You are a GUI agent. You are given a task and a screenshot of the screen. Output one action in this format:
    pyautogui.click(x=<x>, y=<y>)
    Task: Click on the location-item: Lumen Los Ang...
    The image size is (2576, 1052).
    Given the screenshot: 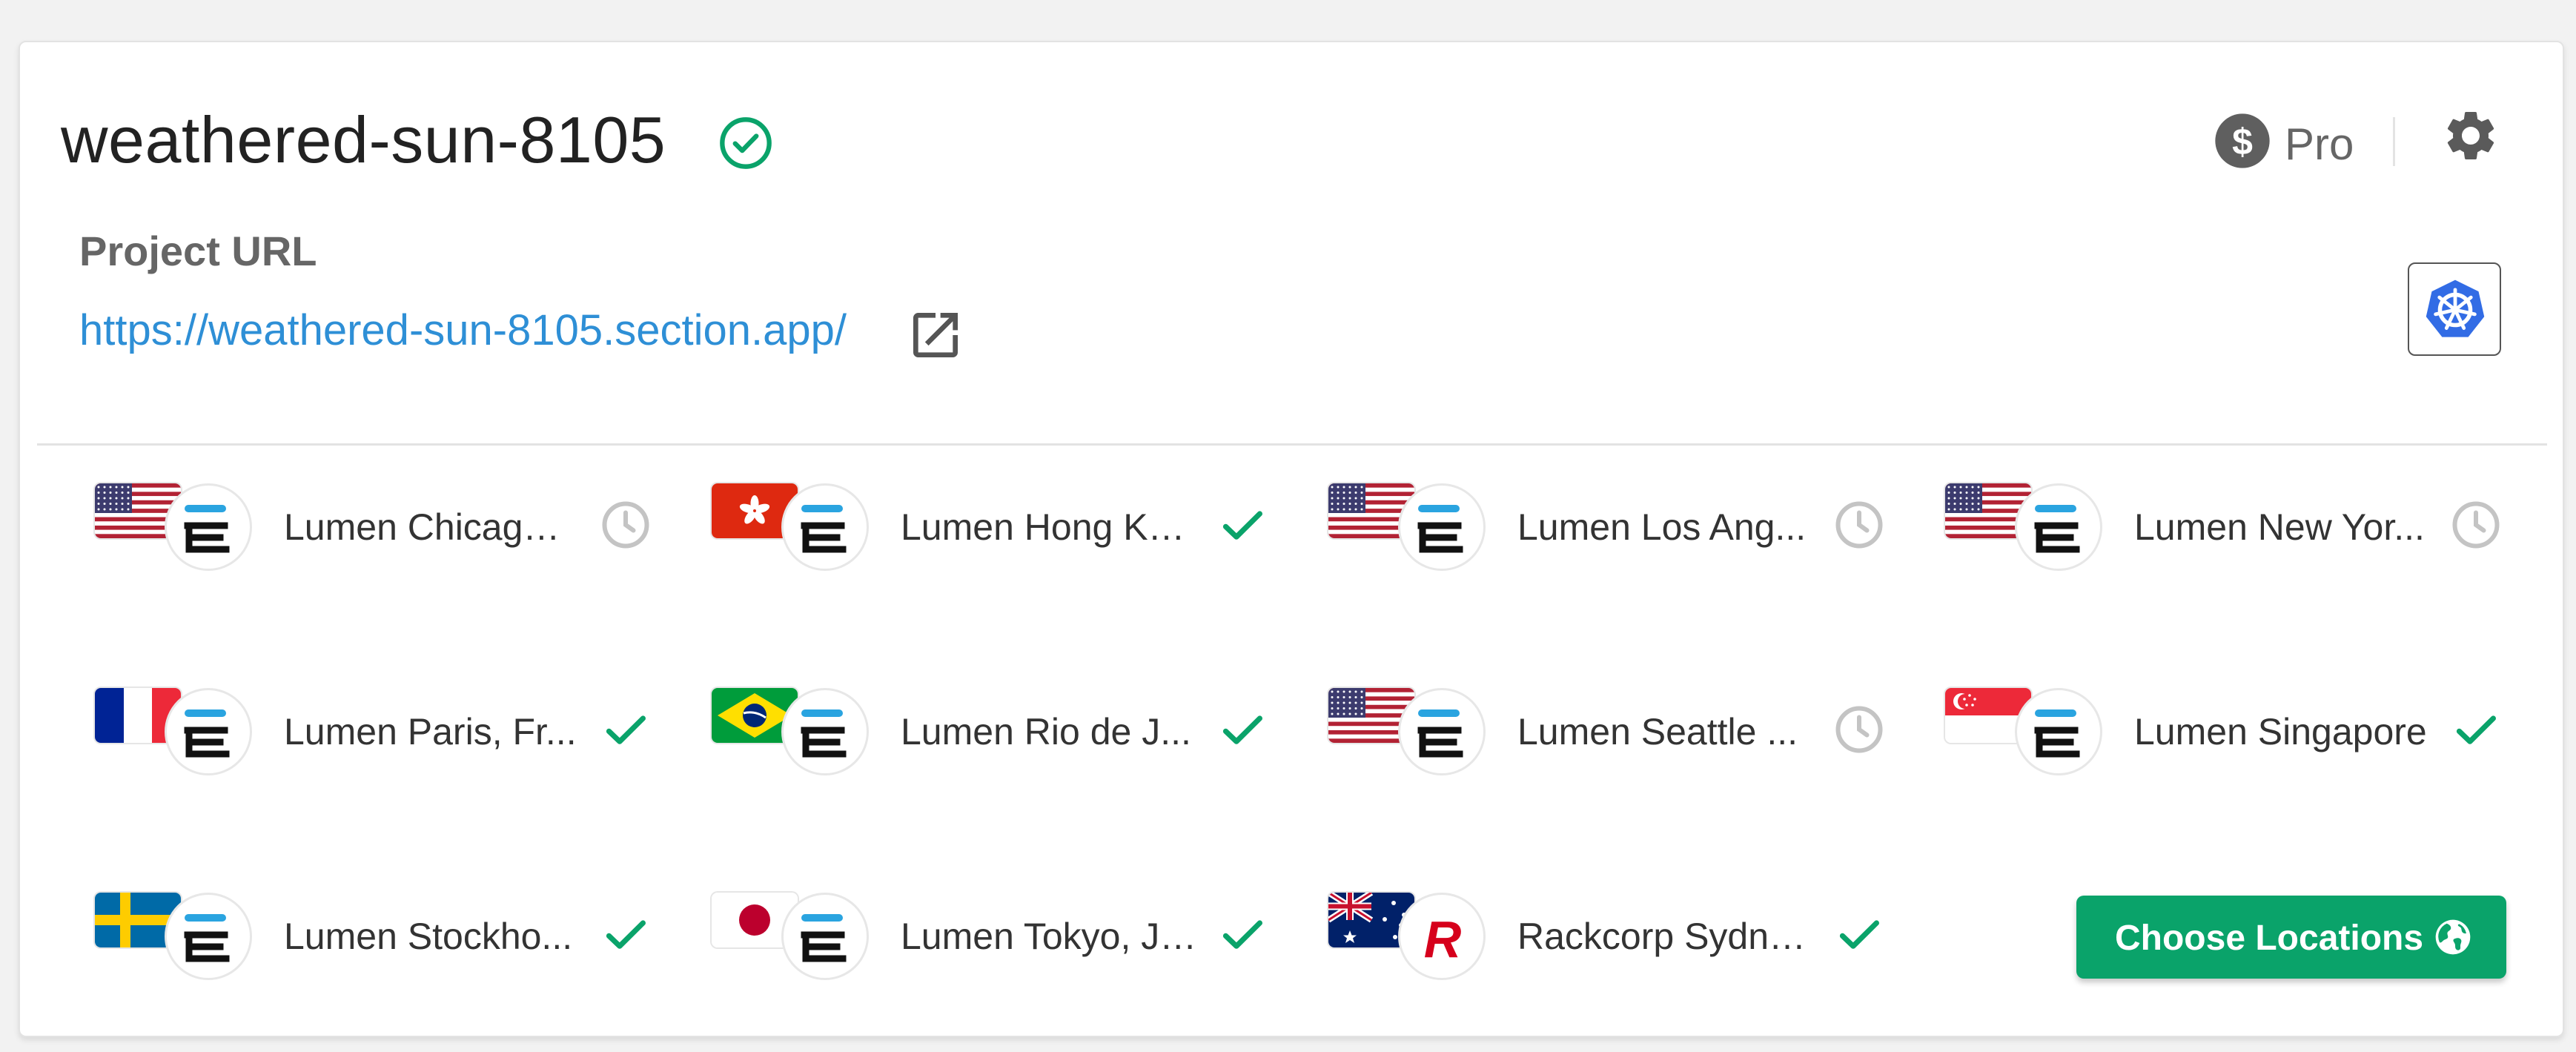 What is the action you would take?
    pyautogui.click(x=1617, y=535)
    